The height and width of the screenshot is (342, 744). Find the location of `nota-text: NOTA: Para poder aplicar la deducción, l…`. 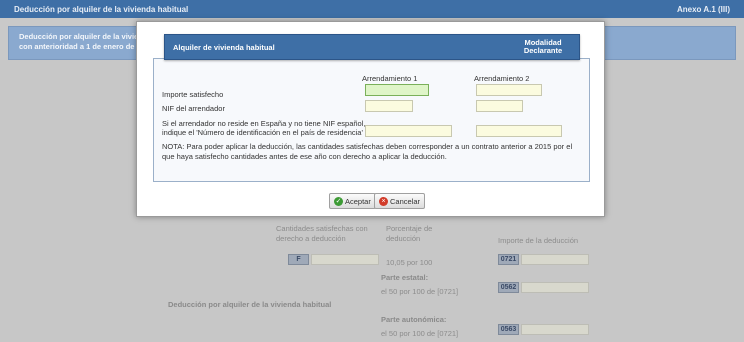

nota-text: NOTA: Para poder aplicar la deducción, l… is located at coordinates (367, 151).